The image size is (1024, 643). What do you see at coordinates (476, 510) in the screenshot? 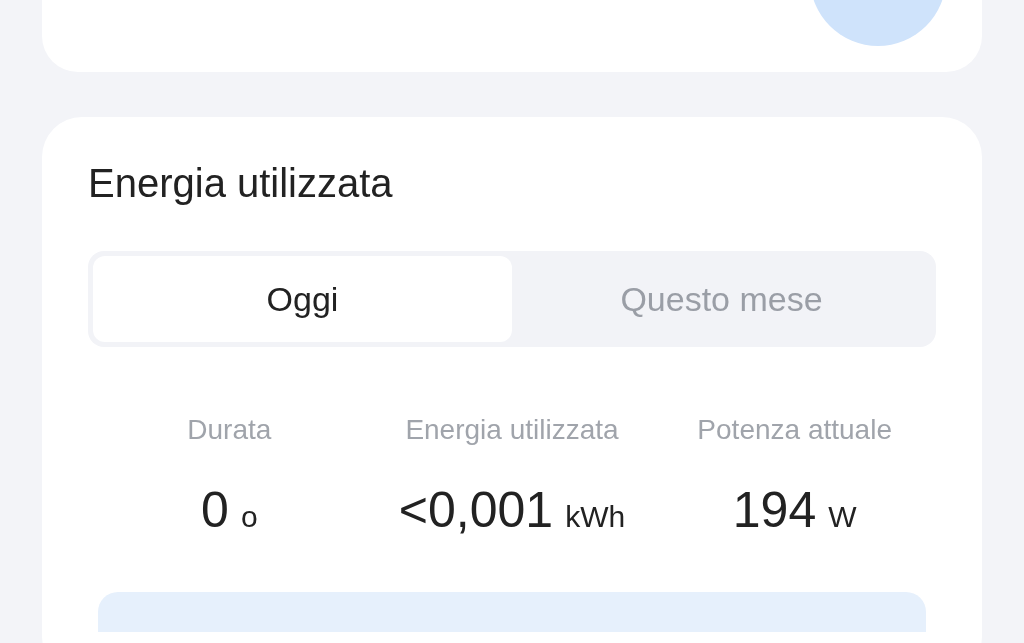
I see `stat-value: <0,001` at bounding box center [476, 510].